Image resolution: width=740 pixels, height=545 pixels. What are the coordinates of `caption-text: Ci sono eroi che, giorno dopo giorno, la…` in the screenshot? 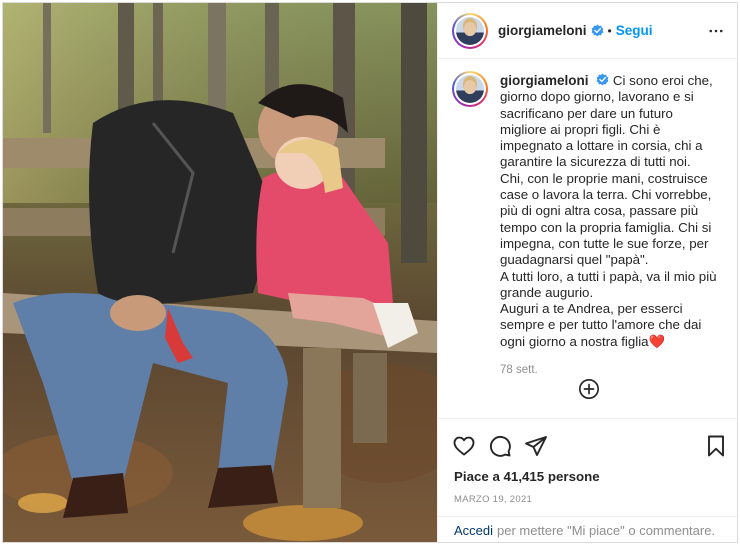 It's located at (608, 211).